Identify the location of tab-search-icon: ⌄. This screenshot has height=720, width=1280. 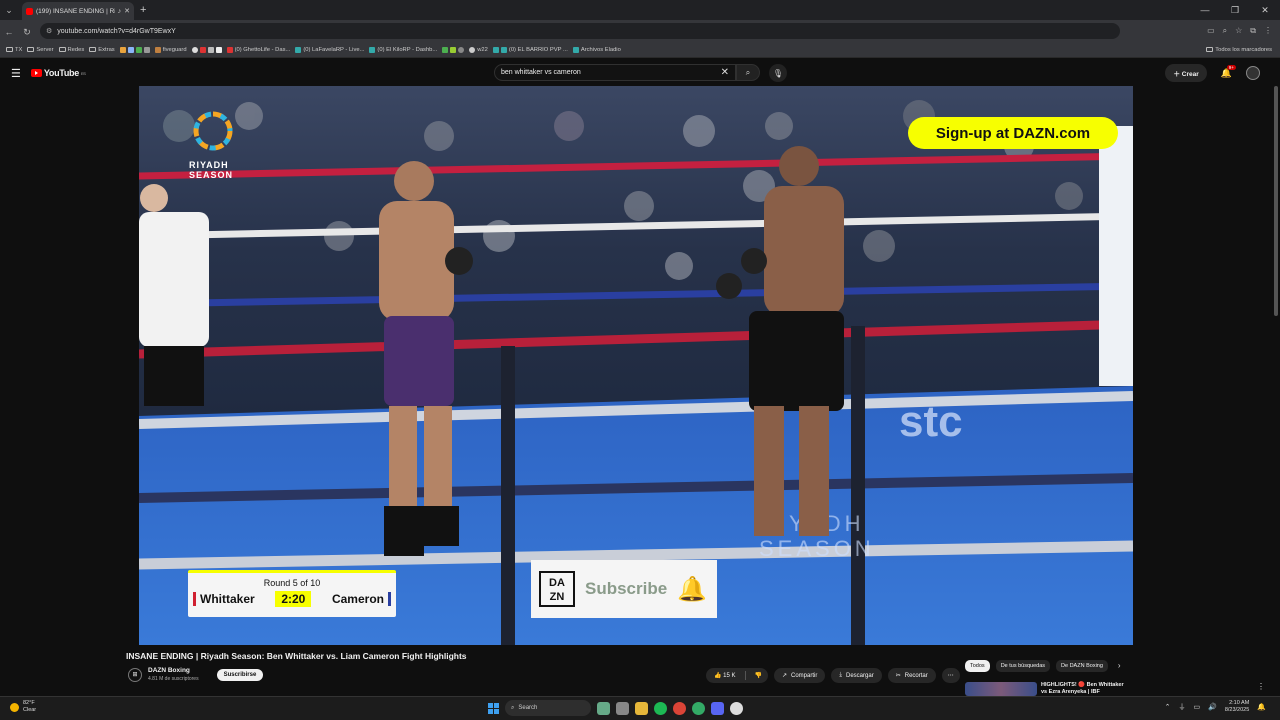
(9, 10).